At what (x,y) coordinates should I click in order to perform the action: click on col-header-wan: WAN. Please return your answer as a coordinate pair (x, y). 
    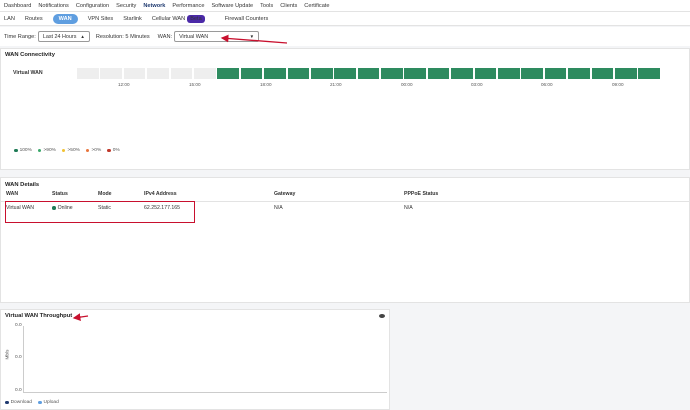
    Looking at the image, I should click on (12, 194).